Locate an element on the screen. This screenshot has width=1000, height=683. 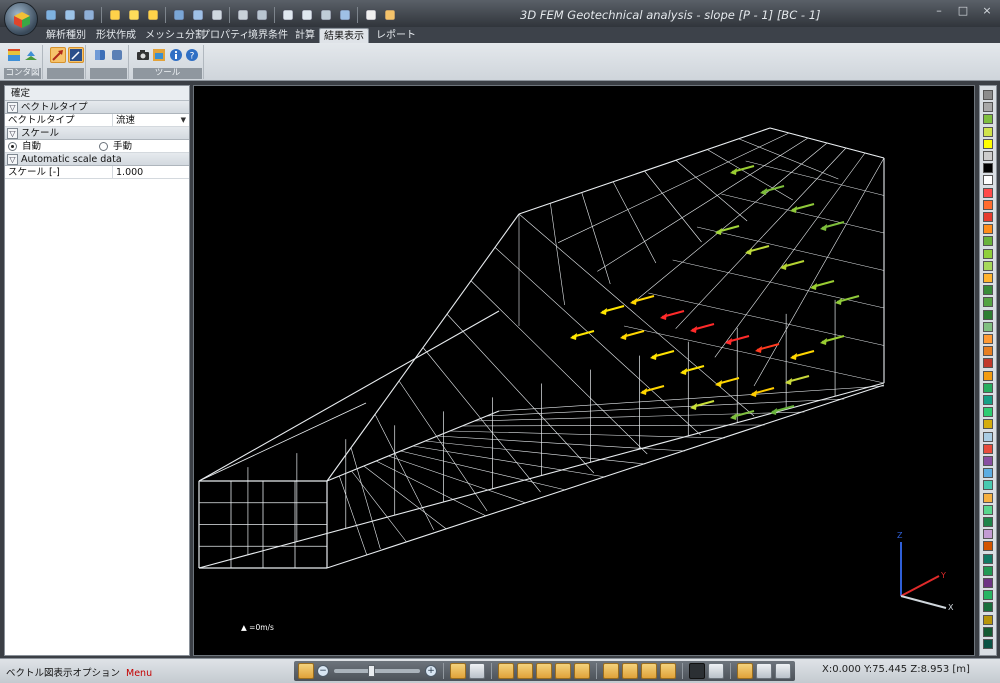
tab-analysis-type: 解析種別 is located at coordinates (66, 35).